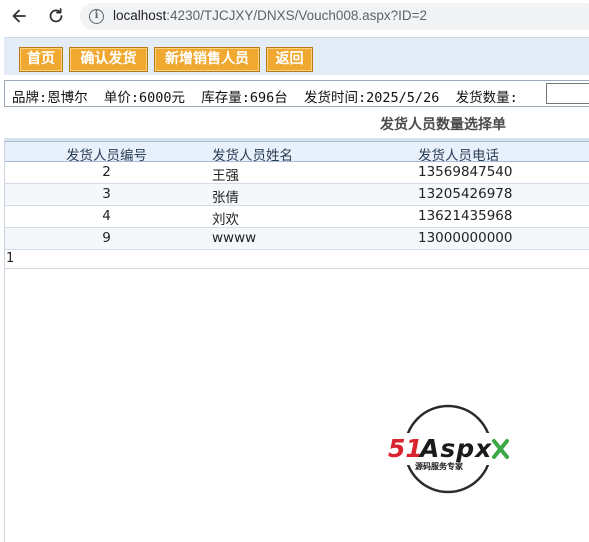 Image resolution: width=589 pixels, height=542 pixels. What do you see at coordinates (234, 238) in the screenshot?
I see `cell-shipper-name: wwww` at bounding box center [234, 238].